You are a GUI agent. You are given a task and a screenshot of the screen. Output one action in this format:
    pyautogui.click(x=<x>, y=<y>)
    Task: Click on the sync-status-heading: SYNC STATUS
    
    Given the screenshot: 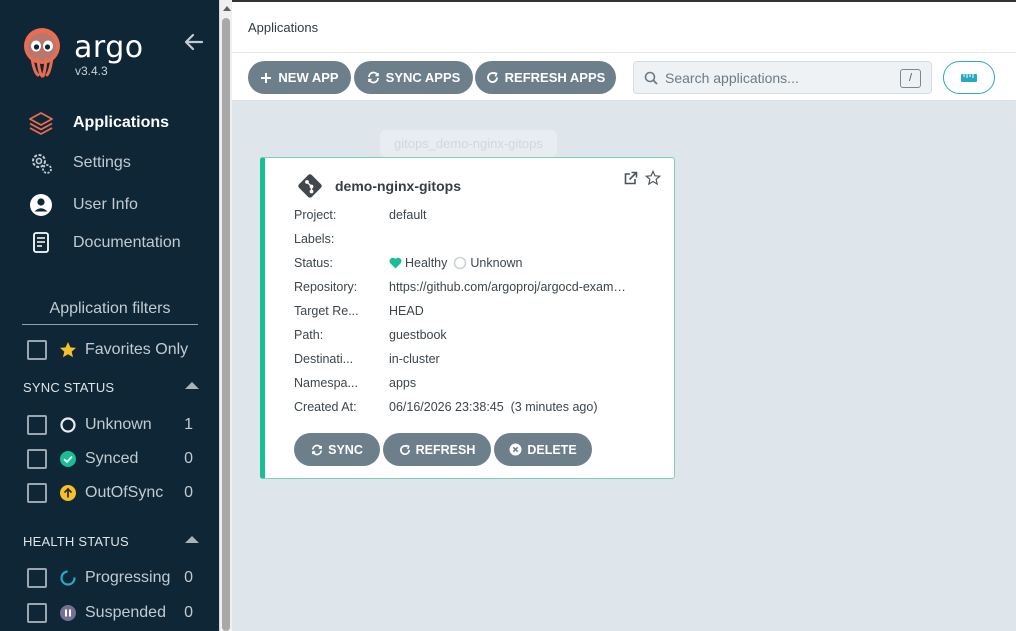 What is the action you would take?
    pyautogui.click(x=69, y=387)
    